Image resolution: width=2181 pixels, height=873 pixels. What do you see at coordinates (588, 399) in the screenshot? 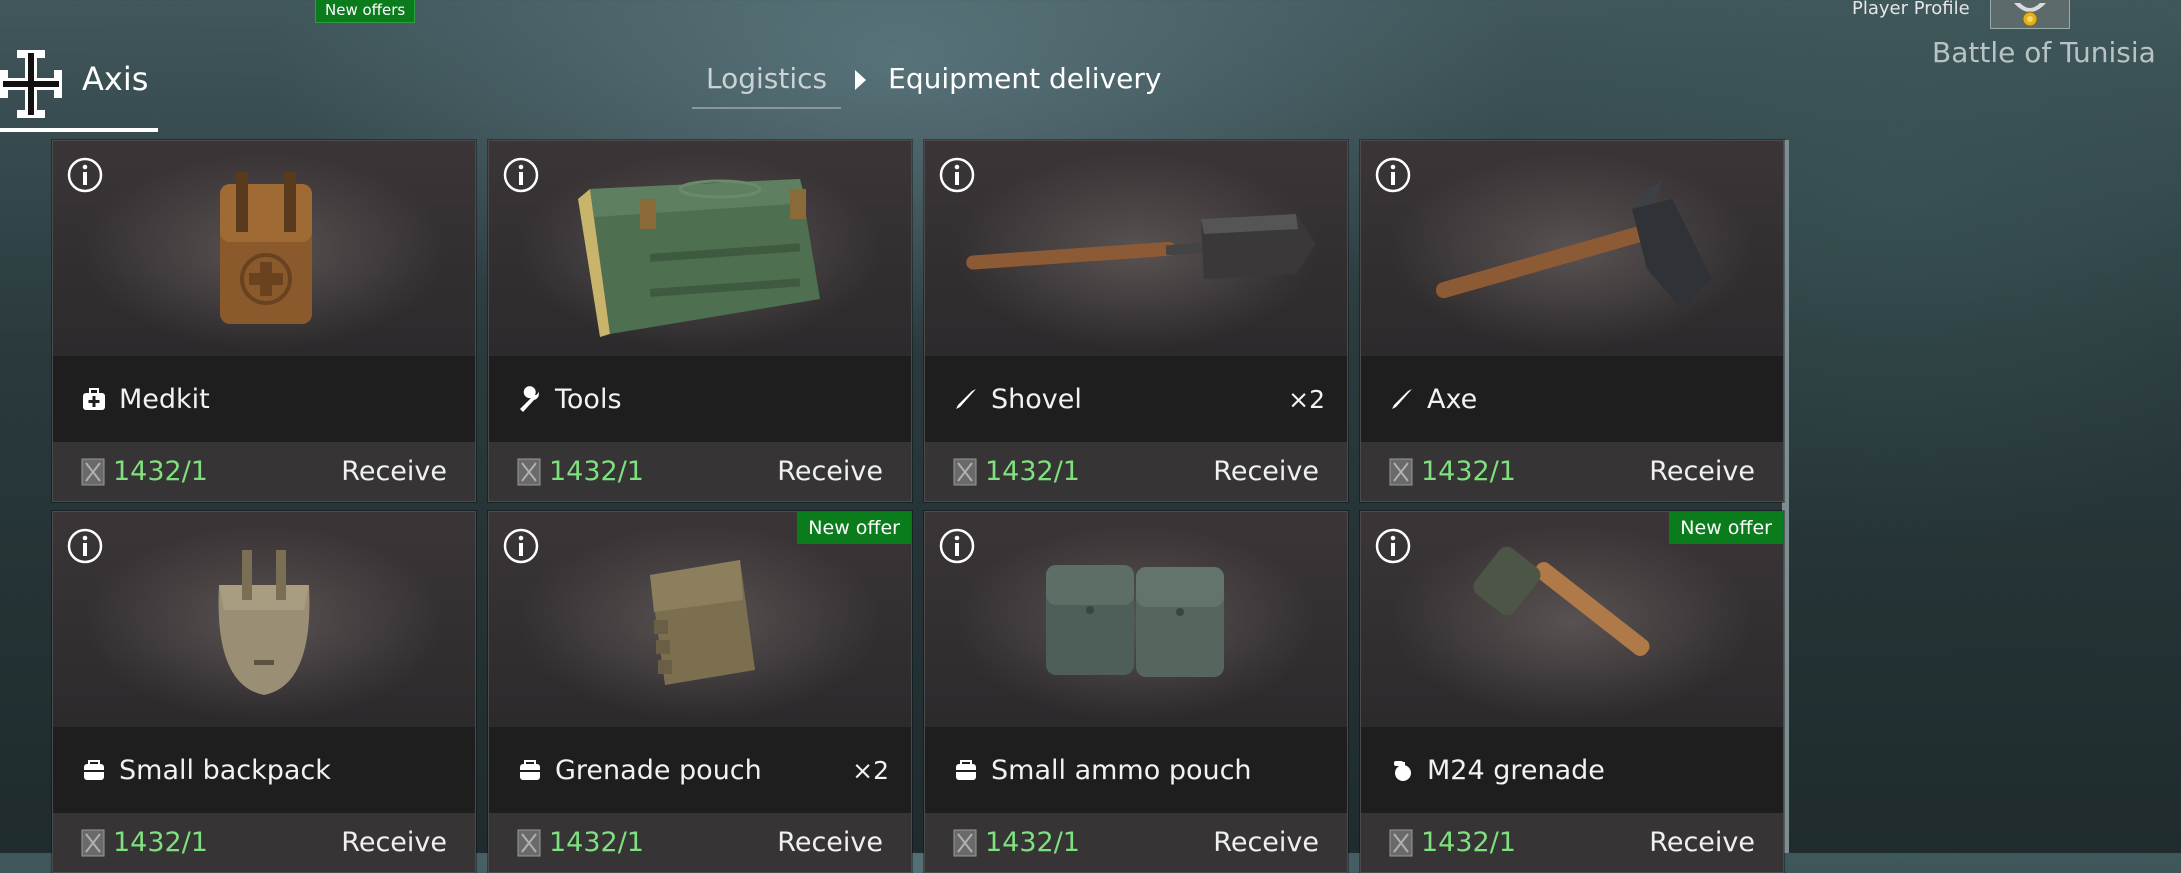
I see `item-name: Tools` at bounding box center [588, 399].